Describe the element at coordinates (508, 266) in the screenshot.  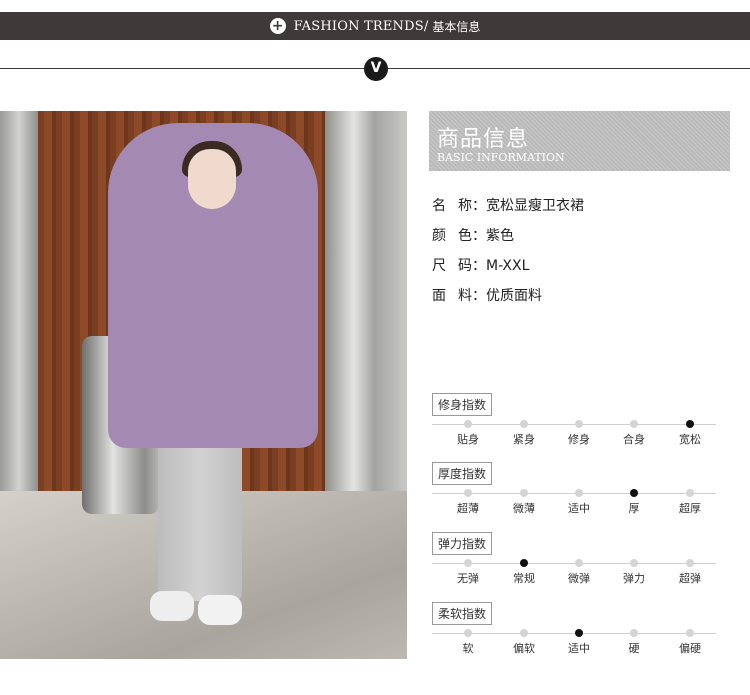
I see `spec-value: M-XXL` at that location.